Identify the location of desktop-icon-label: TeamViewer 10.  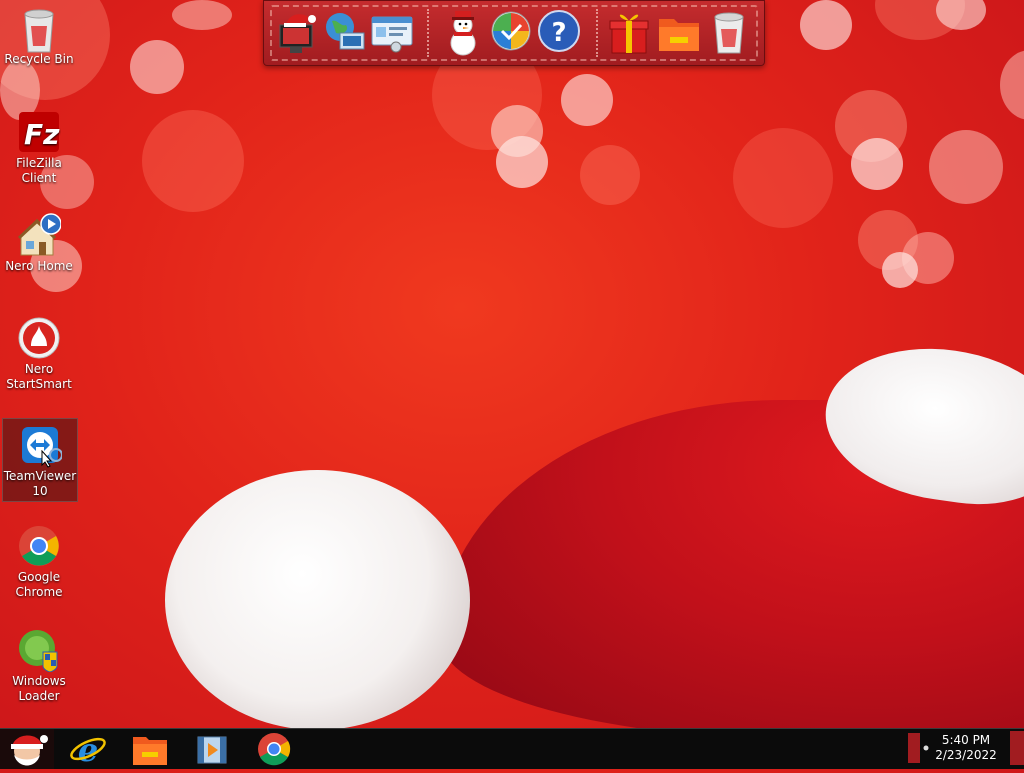
(40, 483).